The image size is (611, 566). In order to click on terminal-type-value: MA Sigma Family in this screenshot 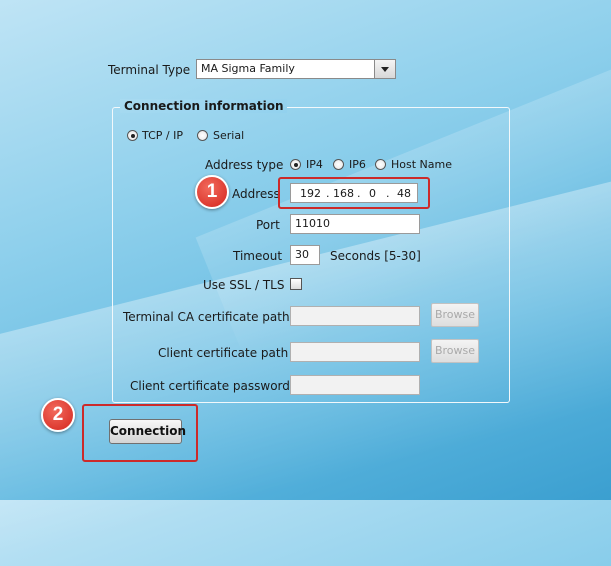, I will do `click(248, 68)`.